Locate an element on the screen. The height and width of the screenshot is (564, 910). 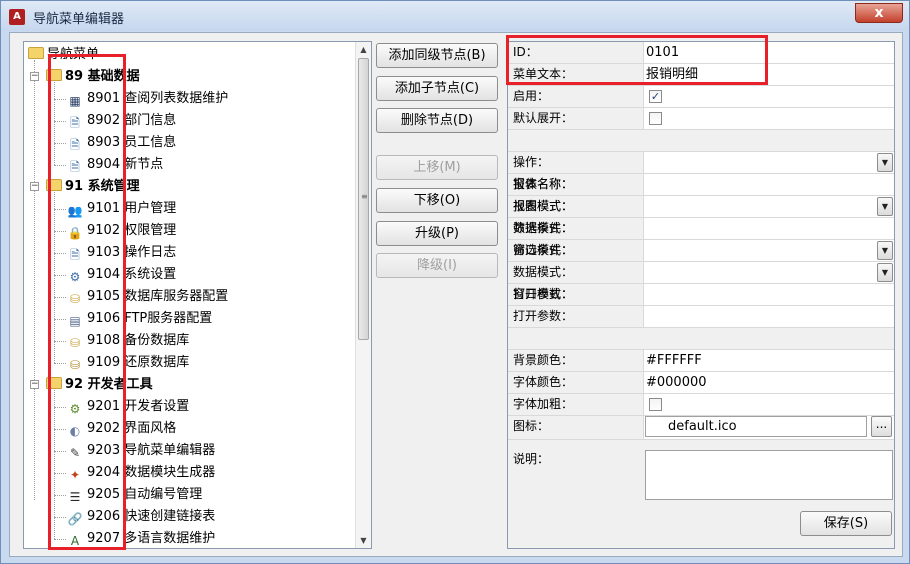
tree-item-label: 界面风格 is located at coordinates (150, 428).